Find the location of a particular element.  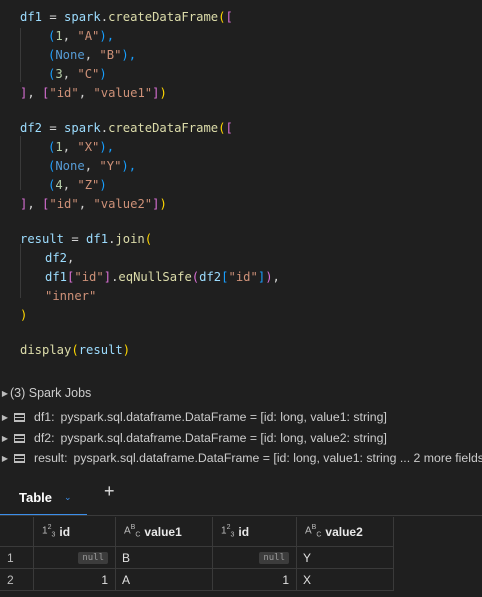

code-line: ], ["id", "value1"]) is located at coordinates (93, 93).